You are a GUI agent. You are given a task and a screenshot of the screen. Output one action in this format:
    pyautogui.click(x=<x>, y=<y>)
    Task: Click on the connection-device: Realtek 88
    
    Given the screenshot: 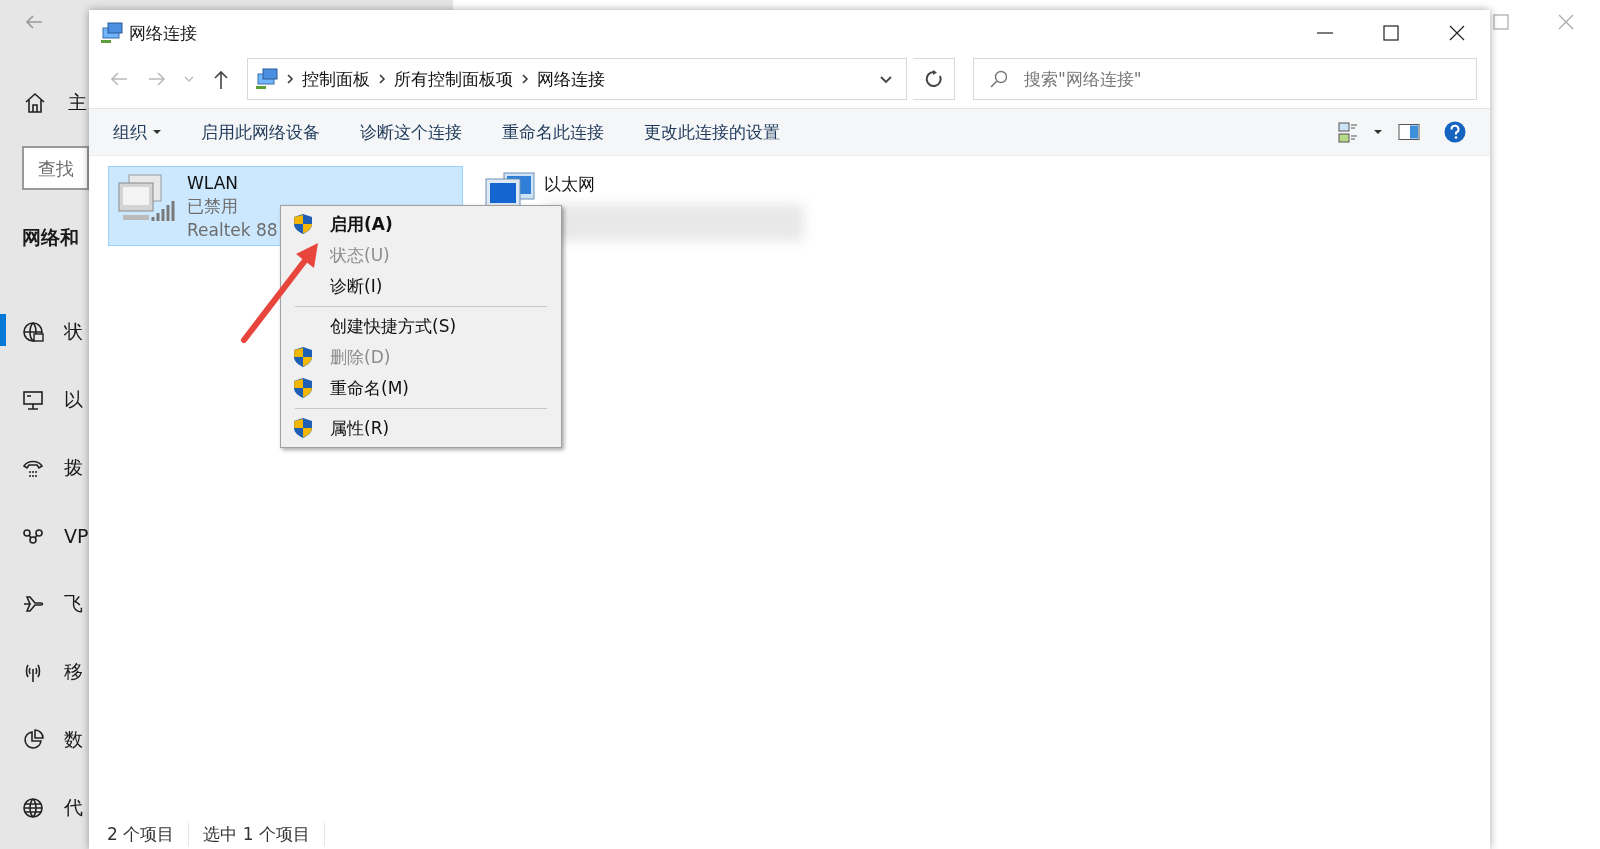 What is the action you would take?
    pyautogui.click(x=232, y=230)
    